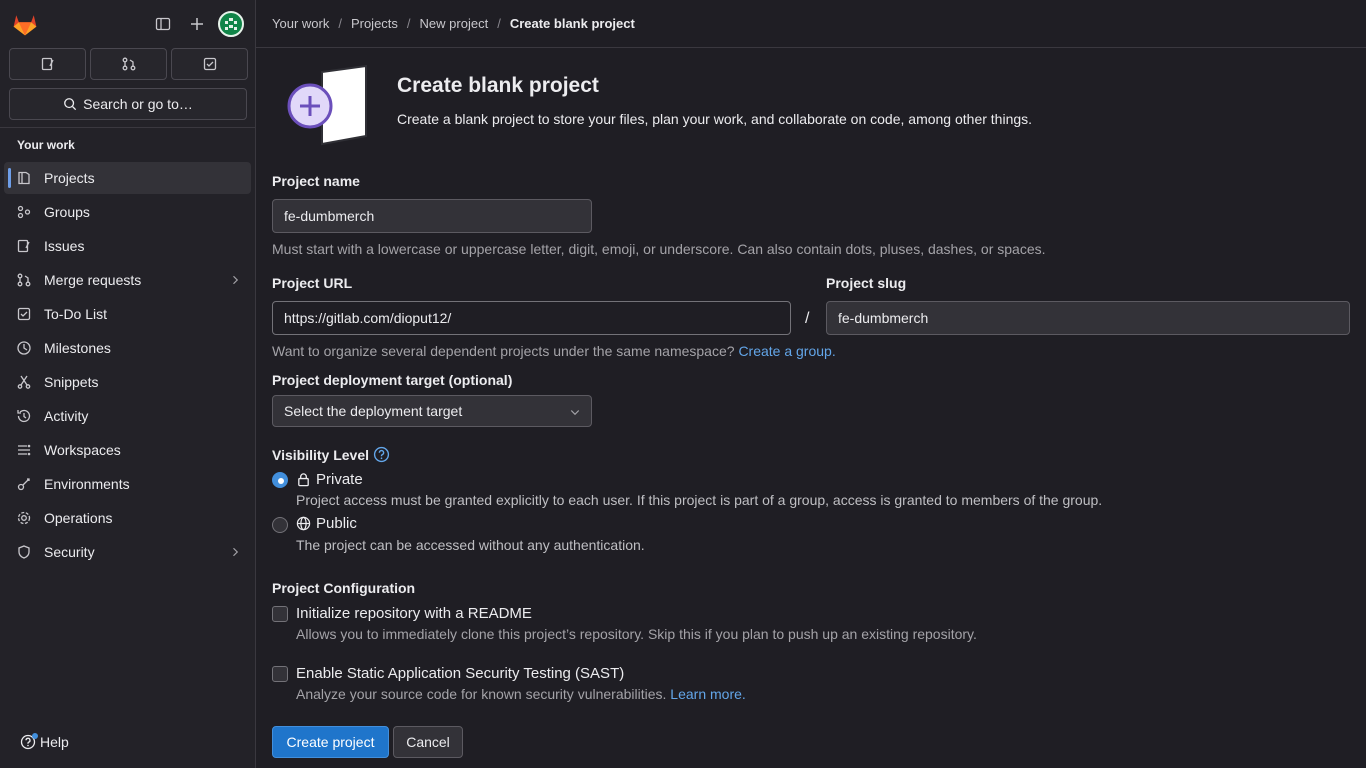 The width and height of the screenshot is (1366, 768). Describe the element at coordinates (303, 480) in the screenshot. I see `lock-icon` at that location.